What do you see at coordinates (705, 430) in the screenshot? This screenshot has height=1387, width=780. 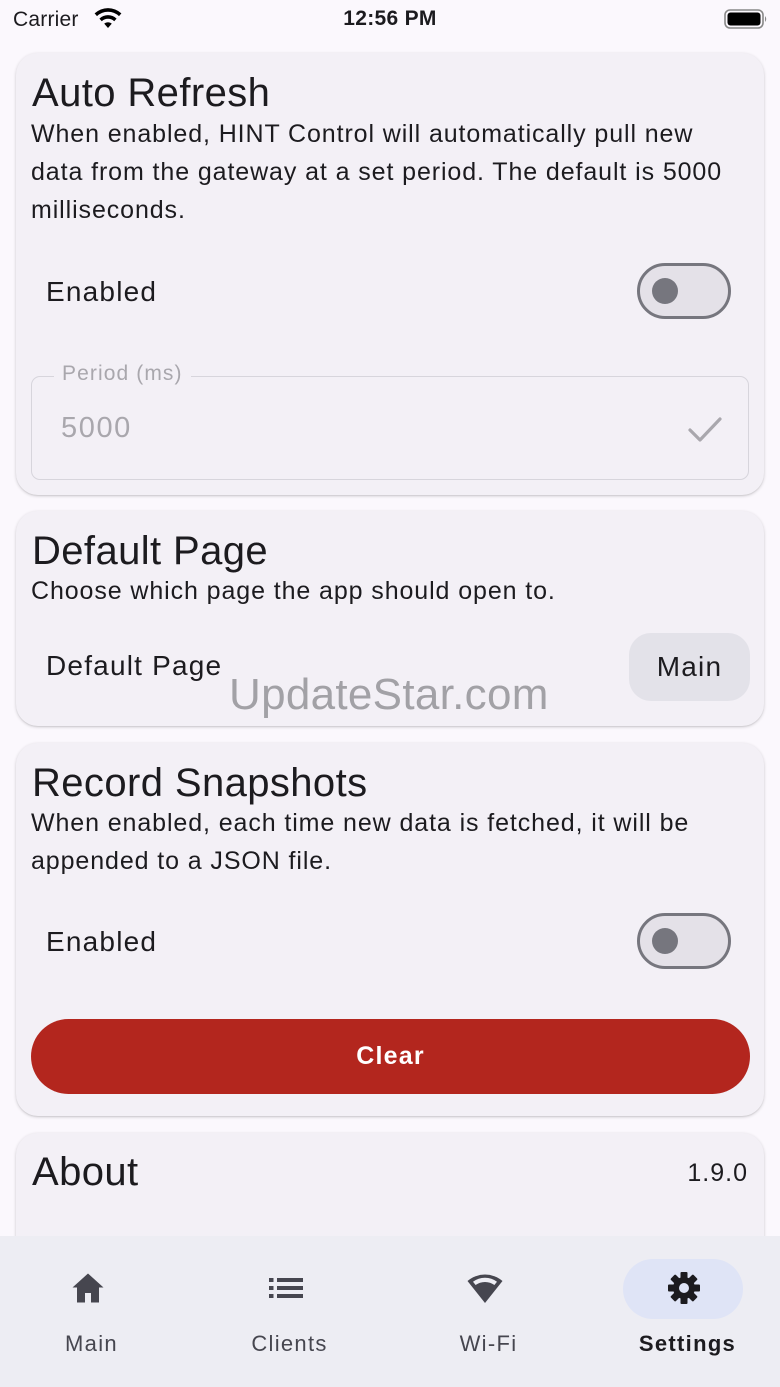 I see `check-icon` at bounding box center [705, 430].